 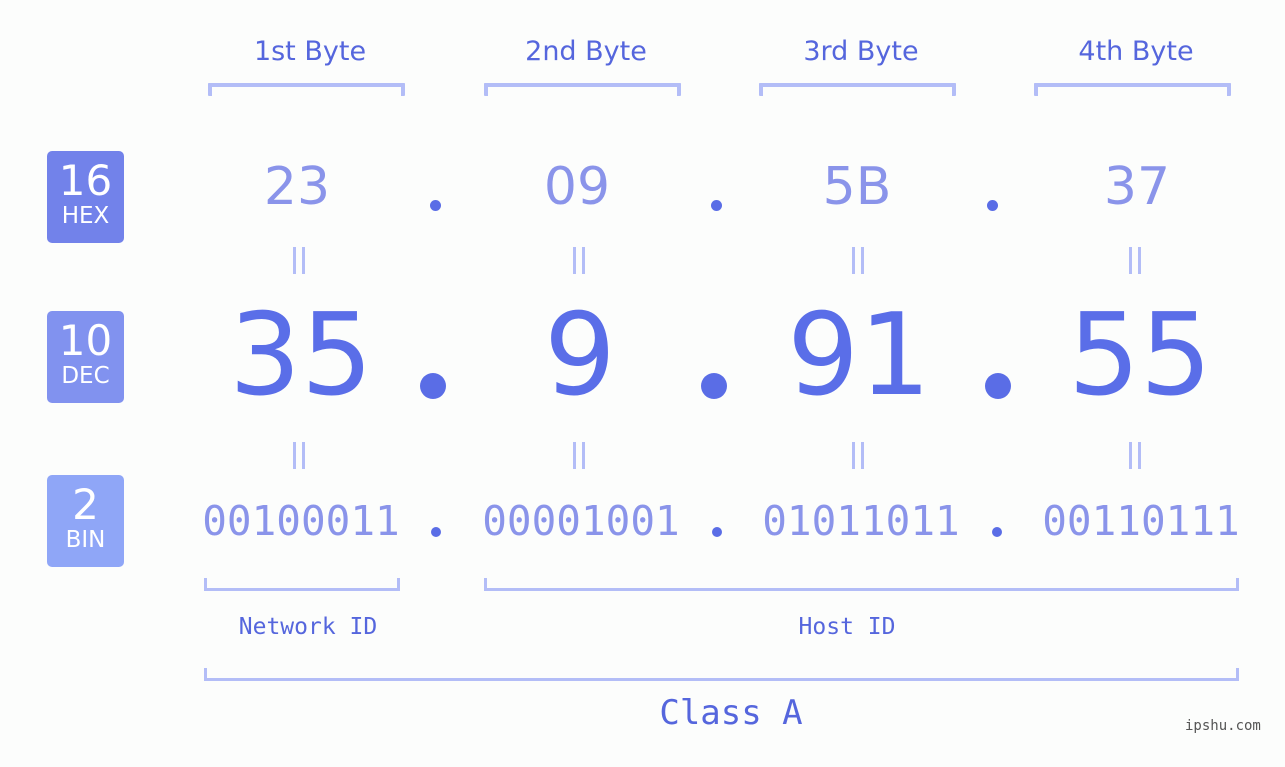 What do you see at coordinates (297, 187) in the screenshot?
I see `hex-octet-1: 23` at bounding box center [297, 187].